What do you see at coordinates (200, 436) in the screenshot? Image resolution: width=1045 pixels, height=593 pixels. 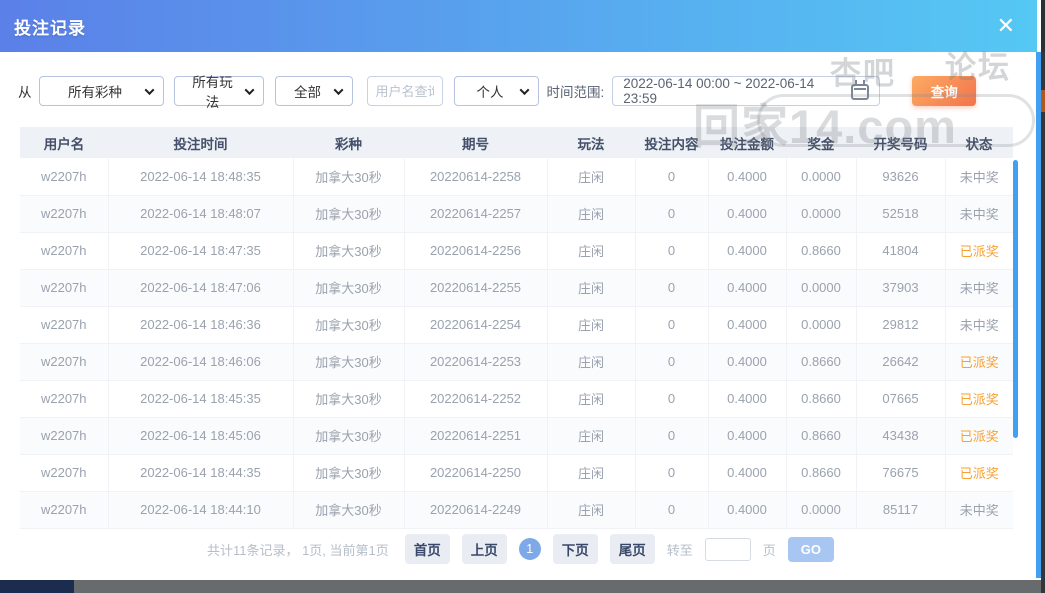 I see `cell-bet-time: 2022-06-14 18:45:06` at bounding box center [200, 436].